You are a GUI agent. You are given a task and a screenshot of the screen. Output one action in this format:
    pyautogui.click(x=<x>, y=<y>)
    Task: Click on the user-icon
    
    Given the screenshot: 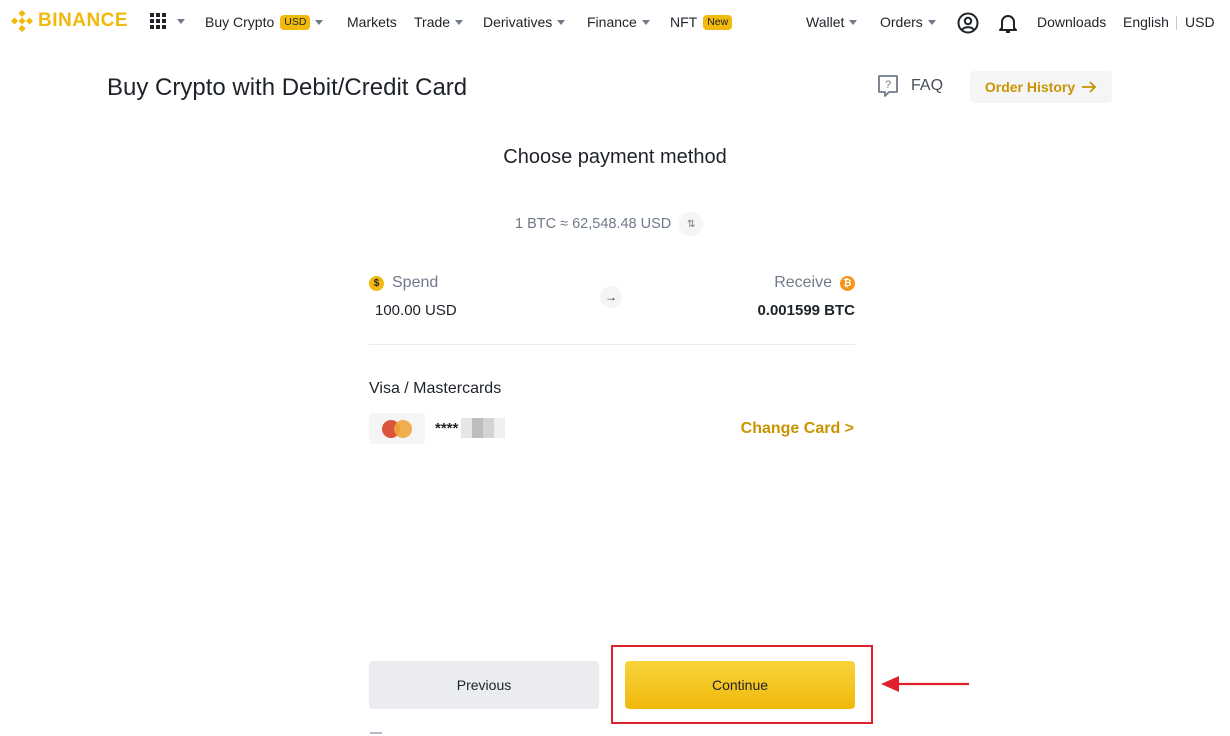 What is the action you would take?
    pyautogui.click(x=968, y=23)
    